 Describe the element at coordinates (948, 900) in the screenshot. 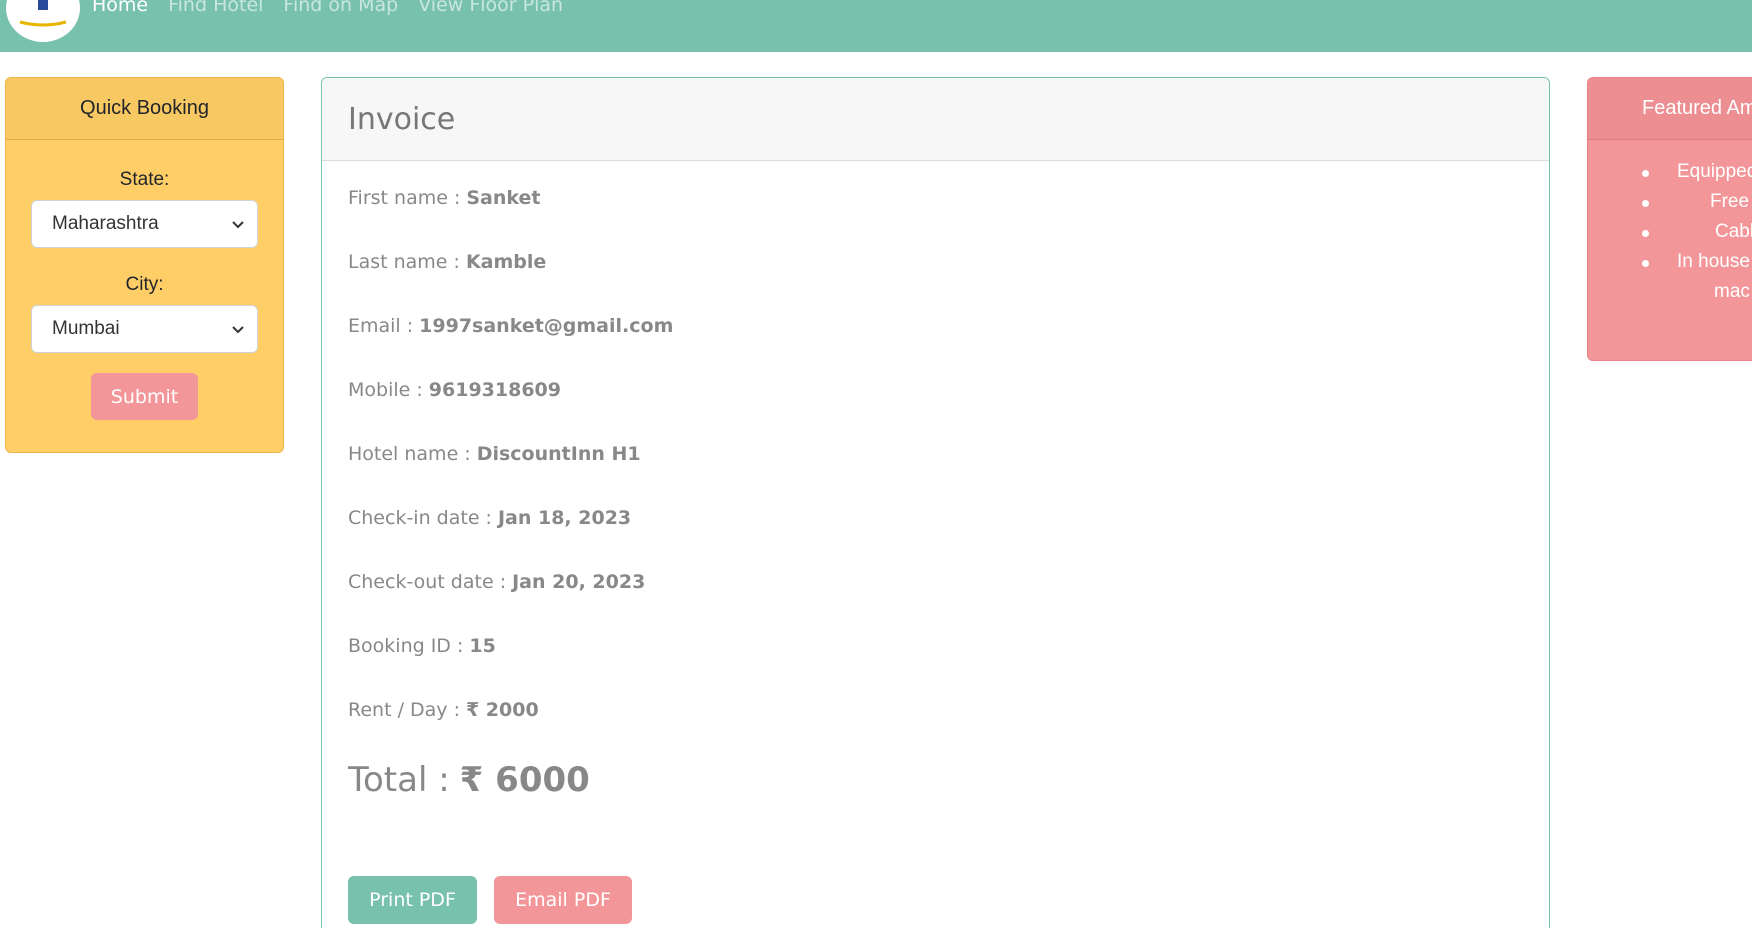

I see `invoice-actions: Print PDF Email PDF` at that location.